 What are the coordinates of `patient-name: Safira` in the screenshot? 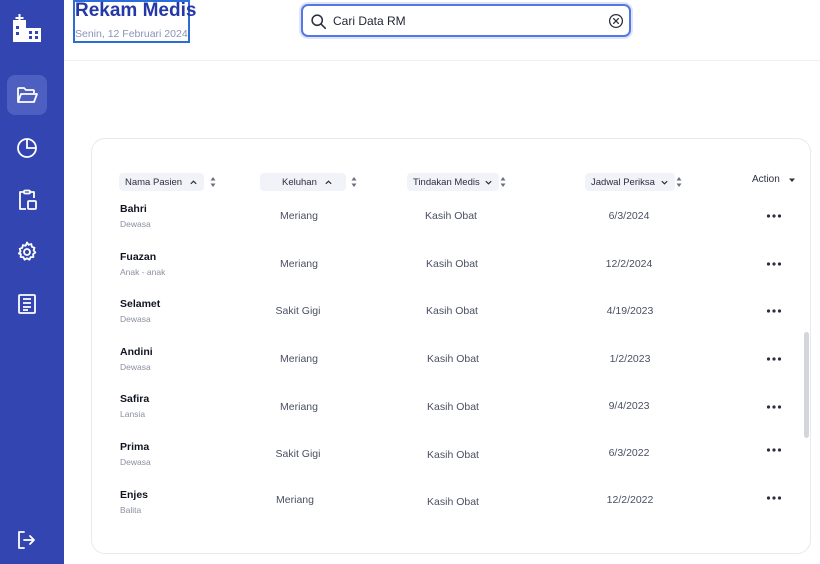 It's located at (135, 399).